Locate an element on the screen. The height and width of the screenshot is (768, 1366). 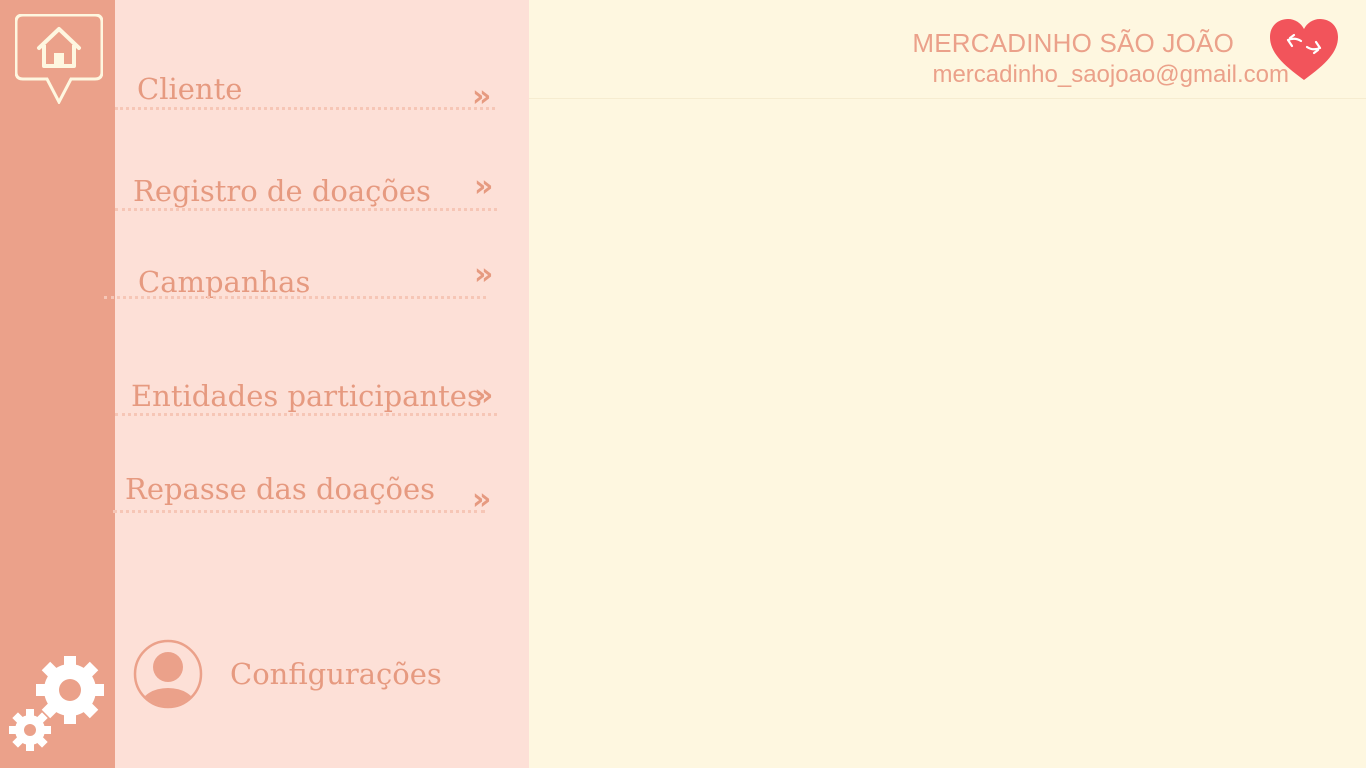
user-avatar is located at coordinates (168, 674).